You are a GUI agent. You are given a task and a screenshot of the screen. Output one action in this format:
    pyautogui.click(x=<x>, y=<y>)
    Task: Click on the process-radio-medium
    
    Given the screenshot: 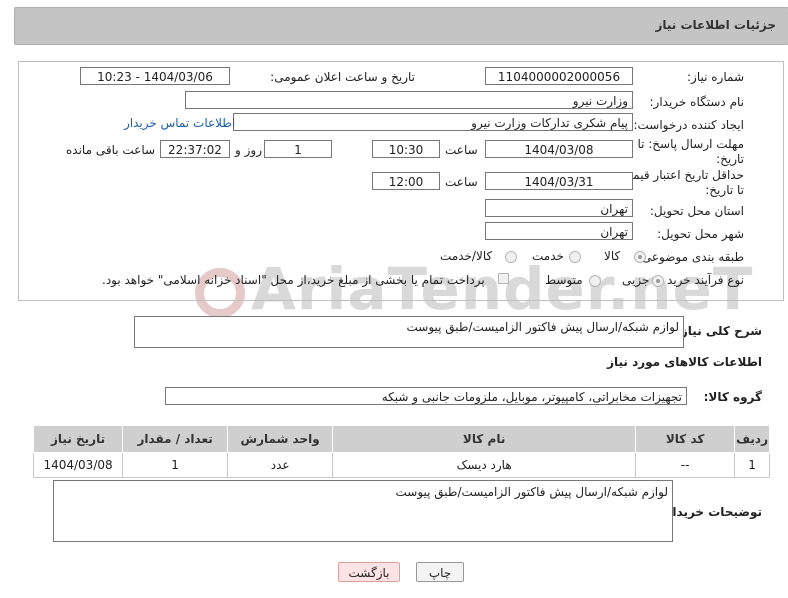 What is the action you would take?
    pyautogui.click(x=595, y=281)
    